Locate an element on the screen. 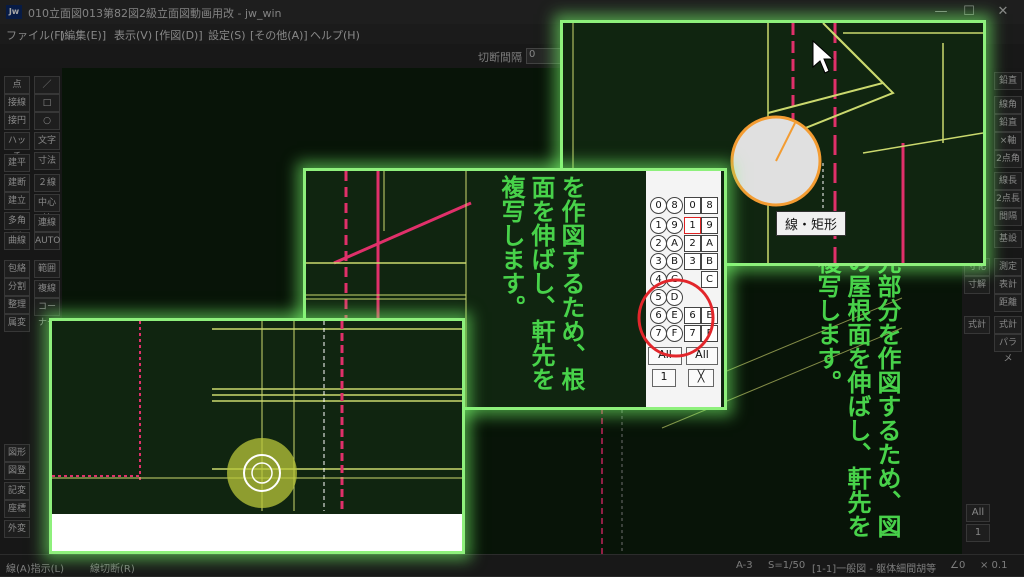 The height and width of the screenshot is (577, 1024). tooltip-line-rect: 線・矩形 is located at coordinates (811, 223).